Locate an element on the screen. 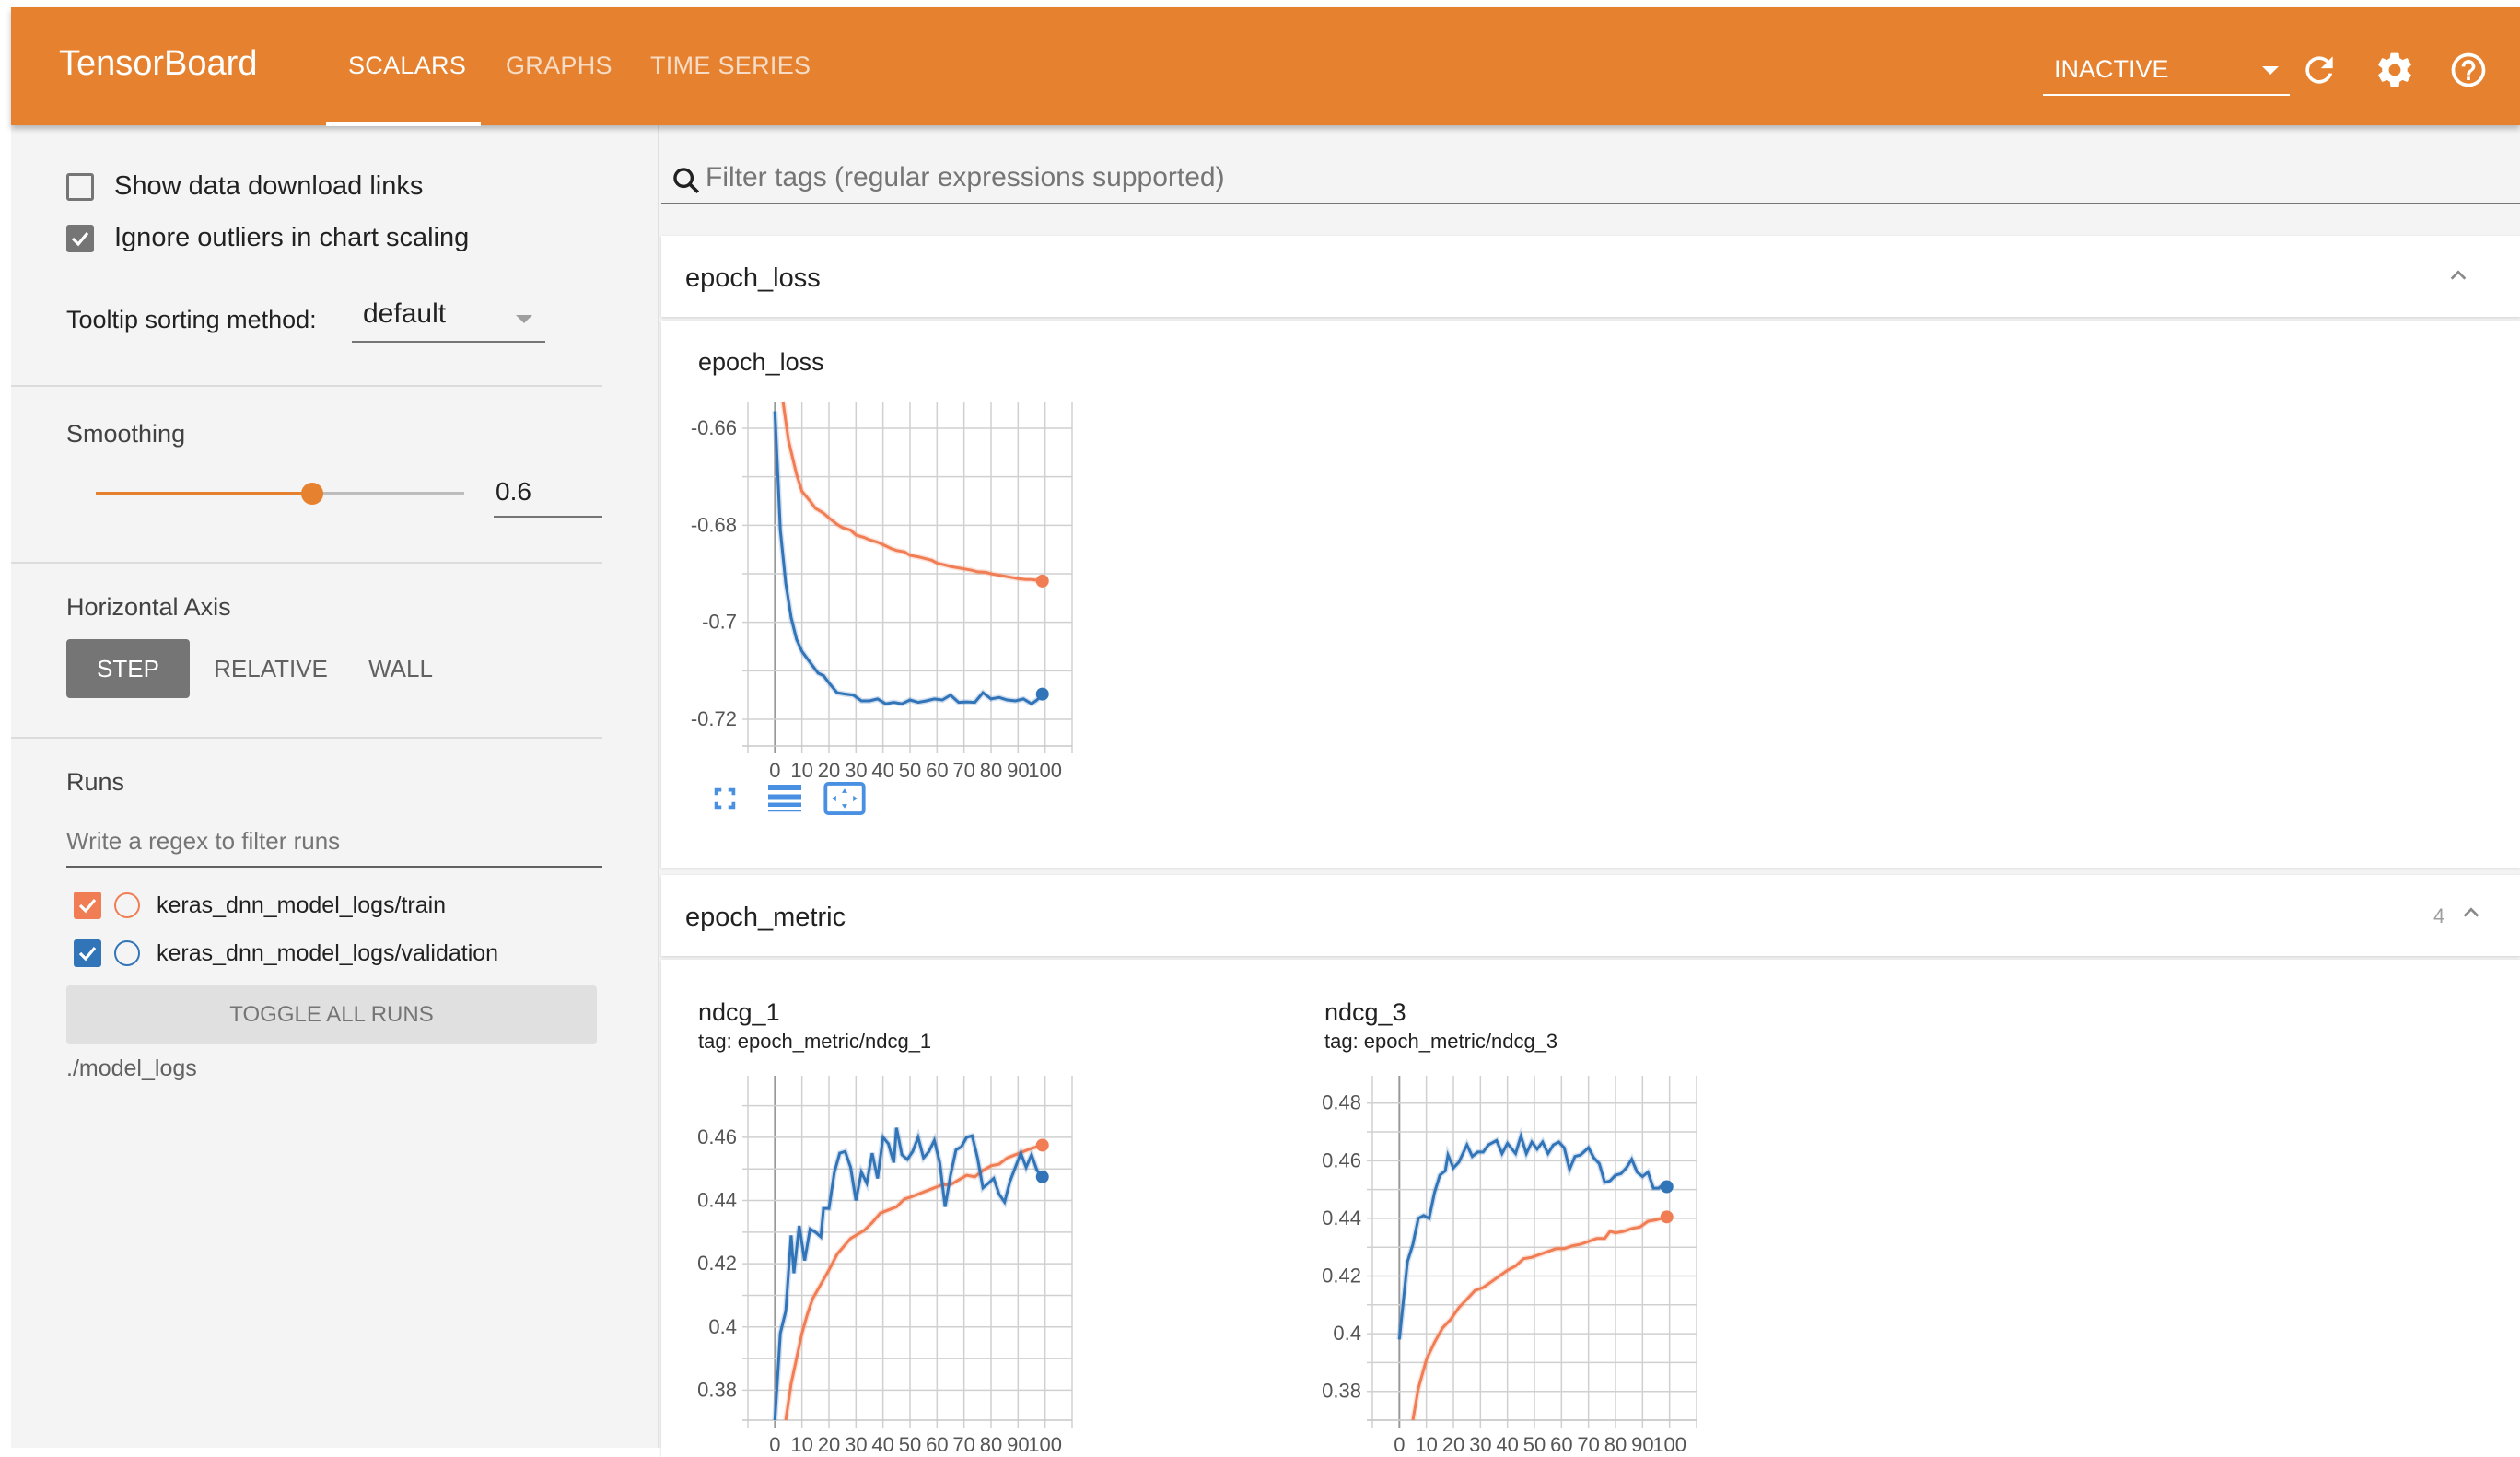 The height and width of the screenshot is (1457, 2520). pan-zoom-icon is located at coordinates (844, 799).